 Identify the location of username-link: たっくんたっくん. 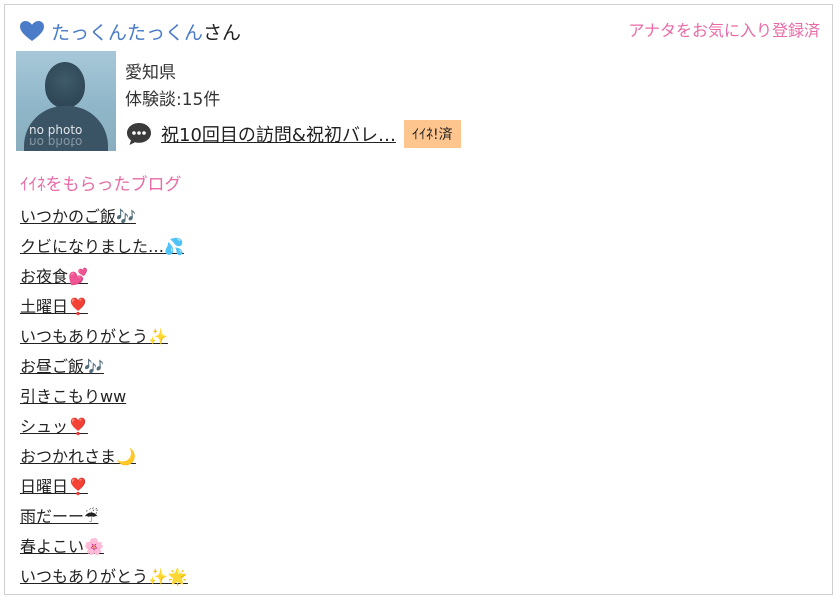
(127, 31).